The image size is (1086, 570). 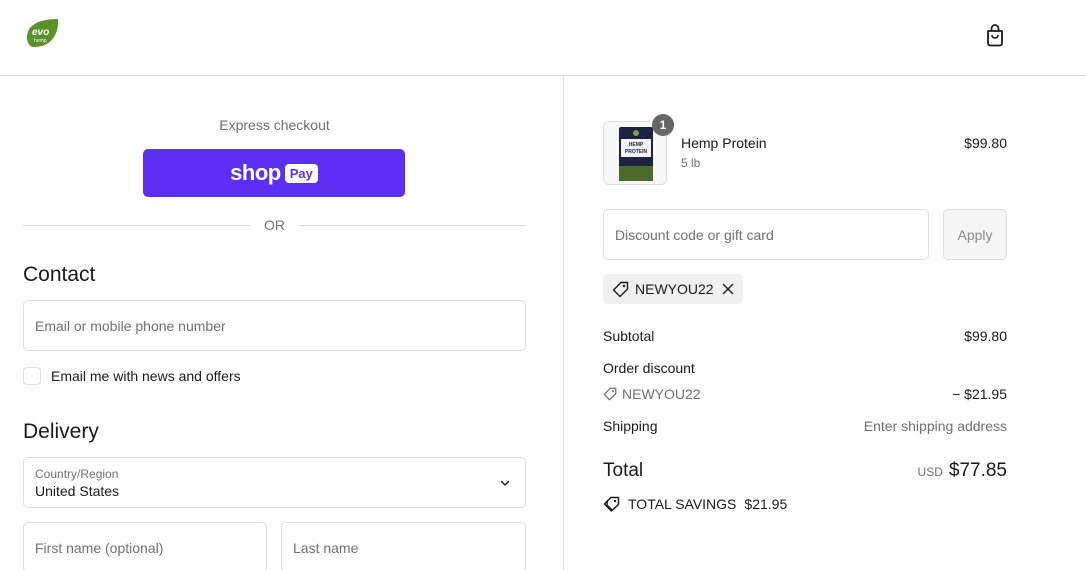 I want to click on product-variant: 5 lb, so click(x=691, y=163).